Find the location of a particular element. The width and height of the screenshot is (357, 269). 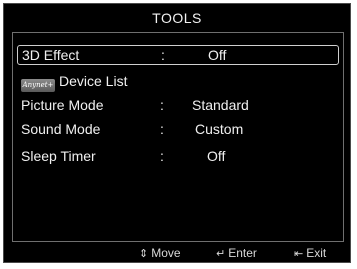

exit-icon: ⇤ is located at coordinates (299, 254).